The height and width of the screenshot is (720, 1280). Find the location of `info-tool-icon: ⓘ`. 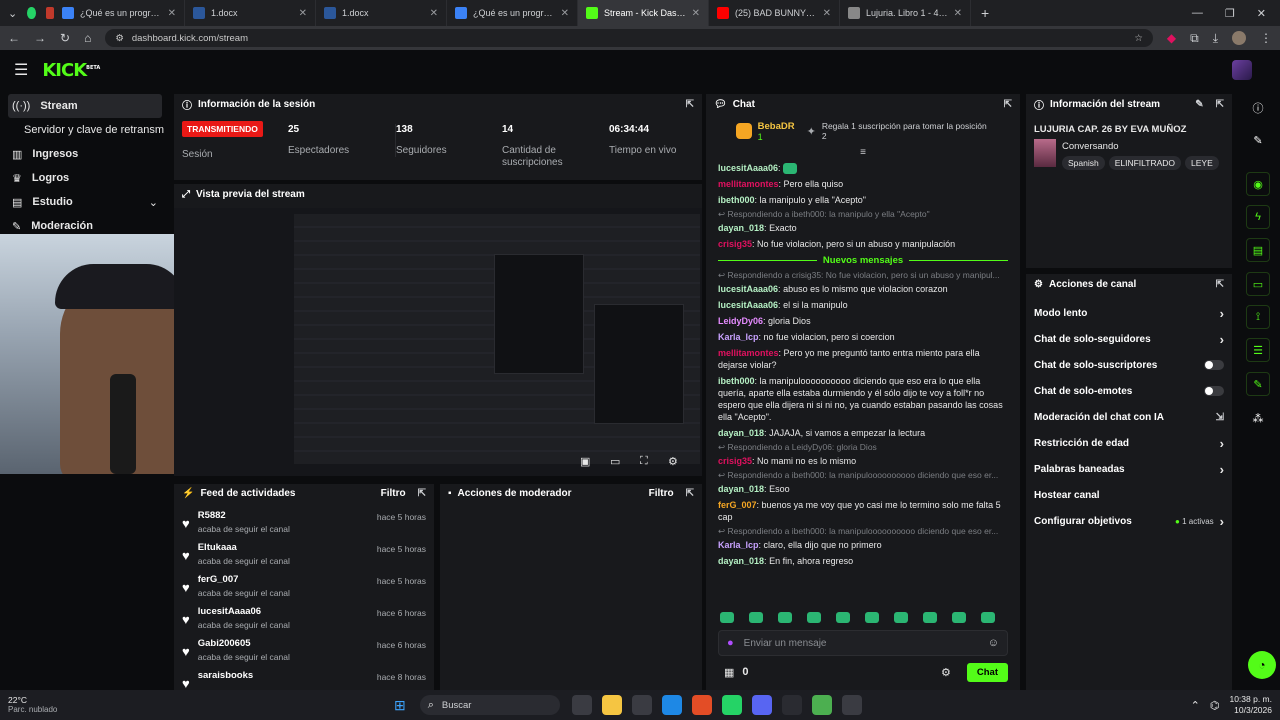

info-tool-icon: ⓘ is located at coordinates (1258, 108).